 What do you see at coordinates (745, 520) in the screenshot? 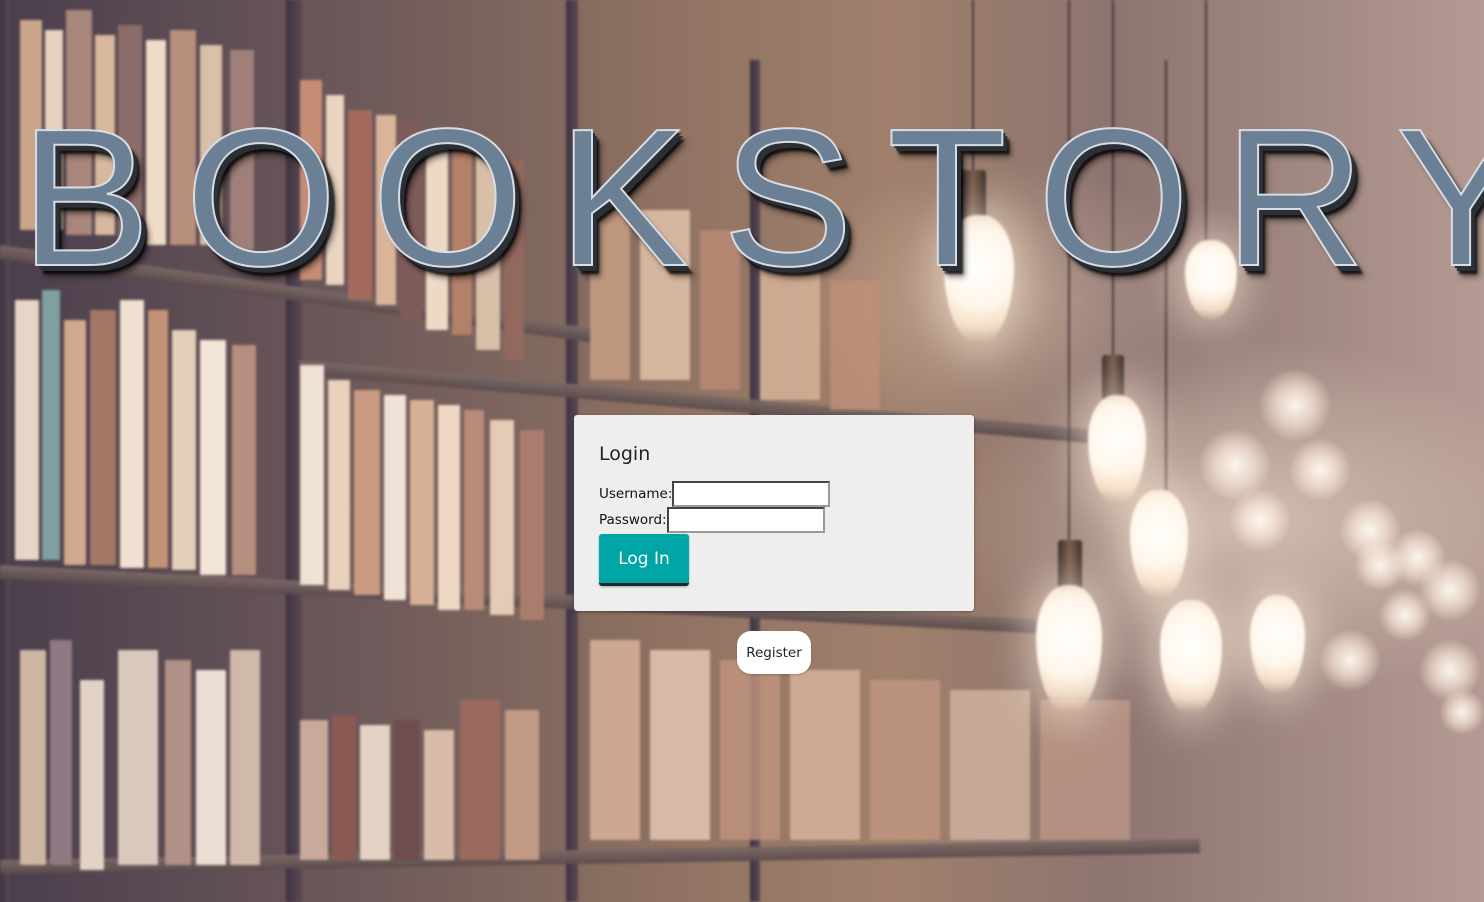
I see `password-input` at bounding box center [745, 520].